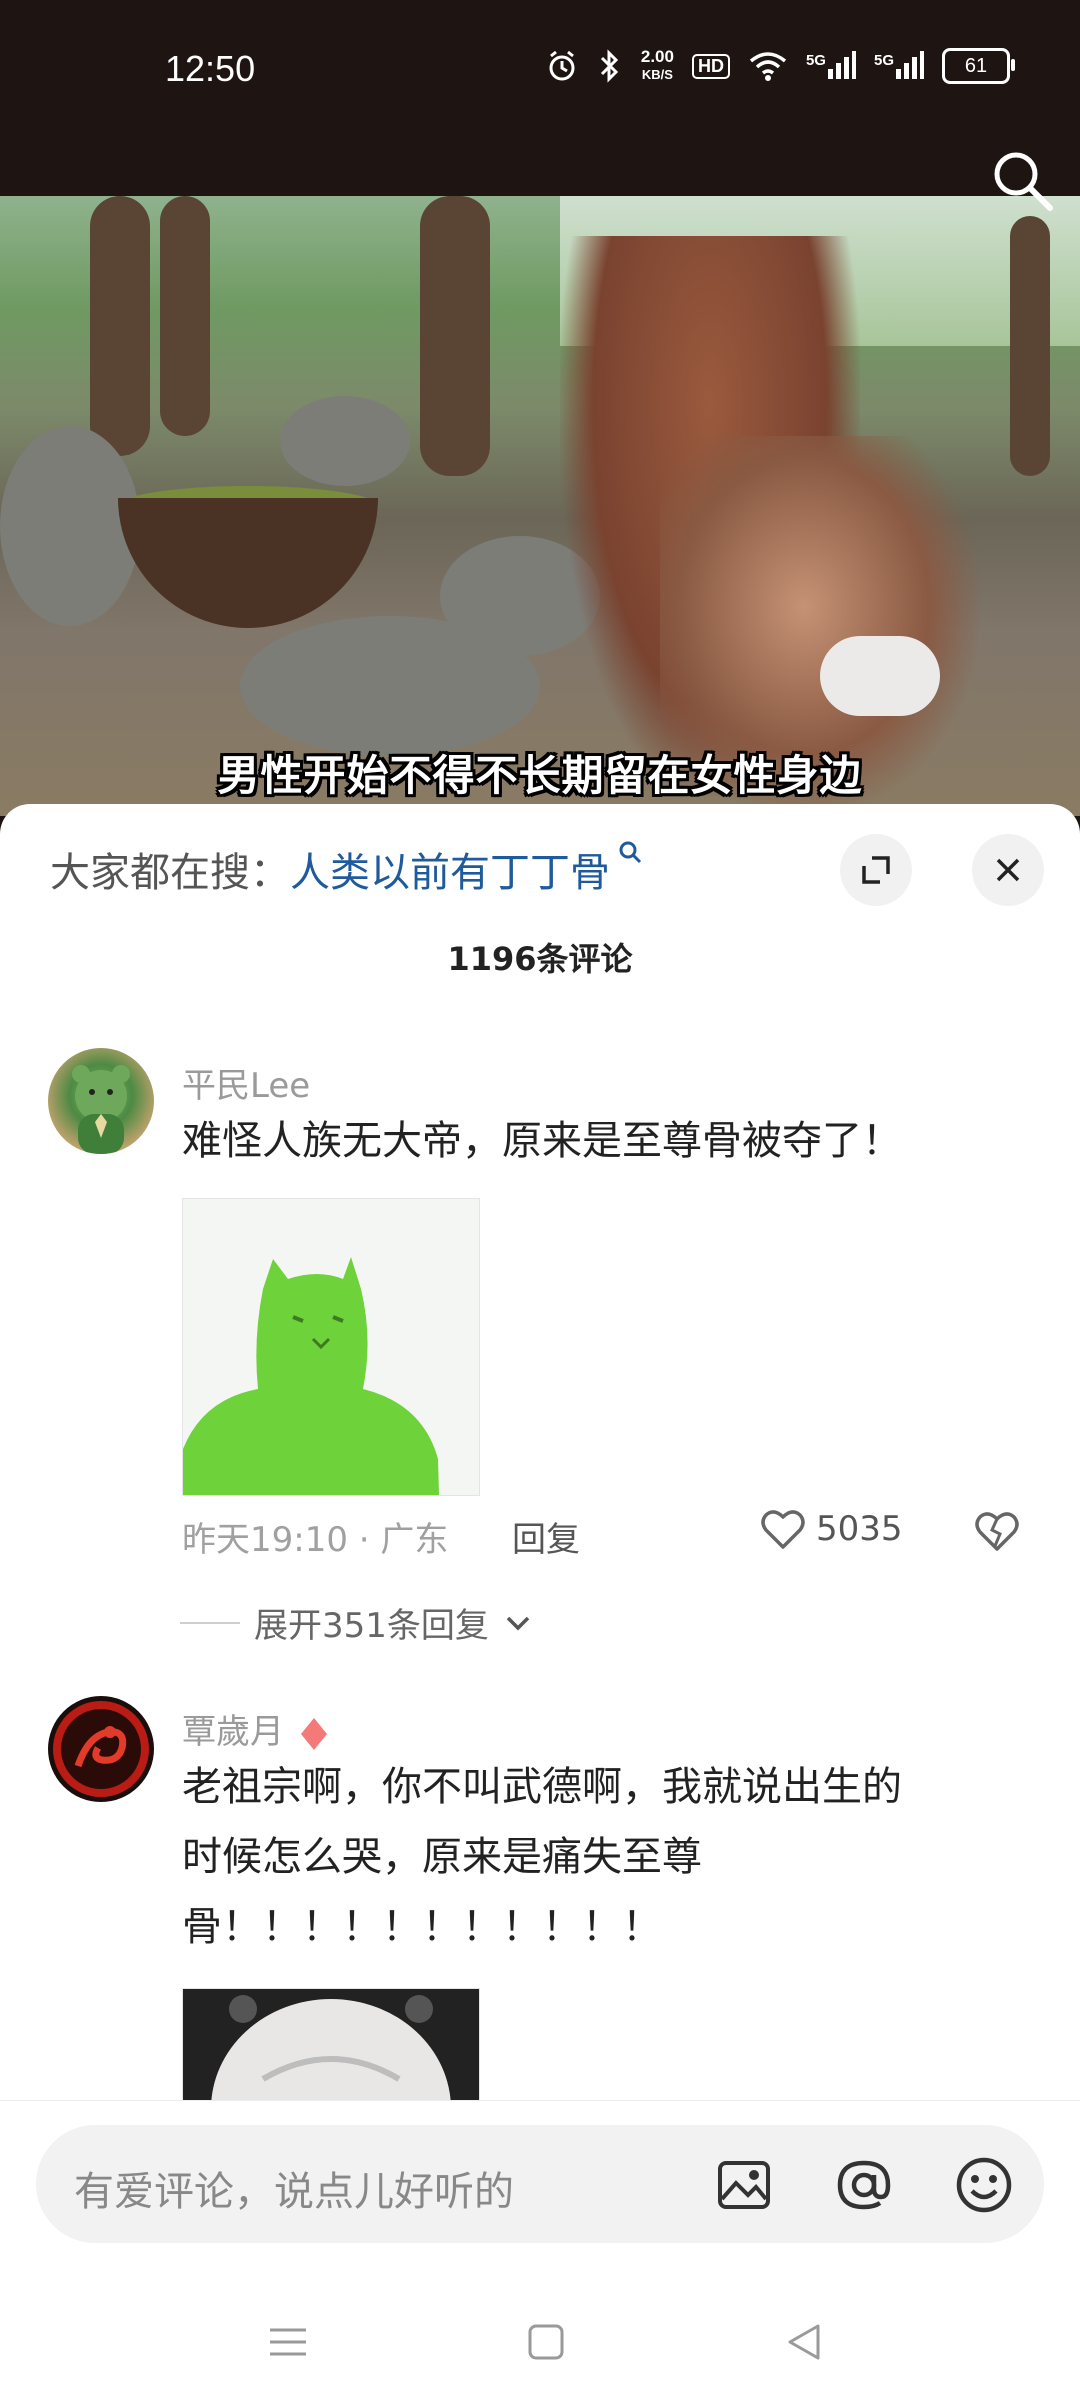  Describe the element at coordinates (313, 1733) in the screenshot. I see `vip-diamond-icon` at that location.